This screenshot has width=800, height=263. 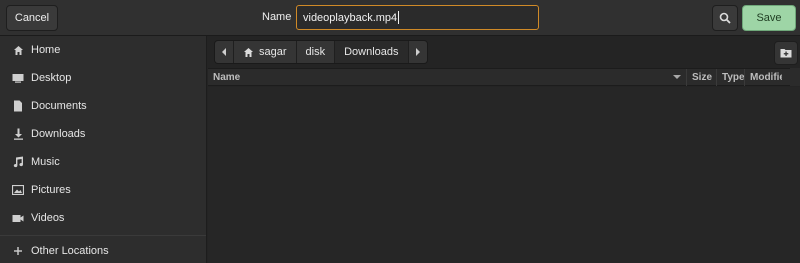 I want to click on column-label: Modified, so click(x=766, y=77).